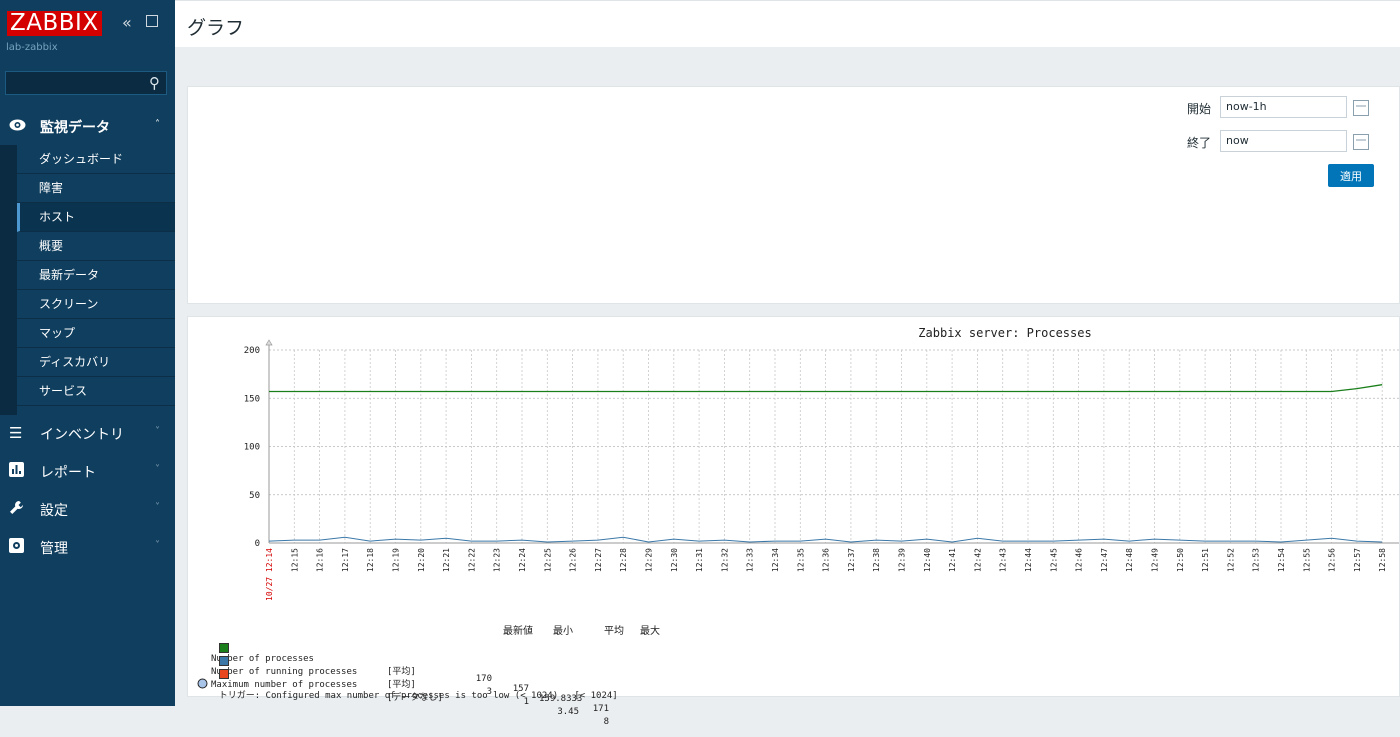  Describe the element at coordinates (977, 560) in the screenshot. I see `x-tick-label: 12:42` at that location.